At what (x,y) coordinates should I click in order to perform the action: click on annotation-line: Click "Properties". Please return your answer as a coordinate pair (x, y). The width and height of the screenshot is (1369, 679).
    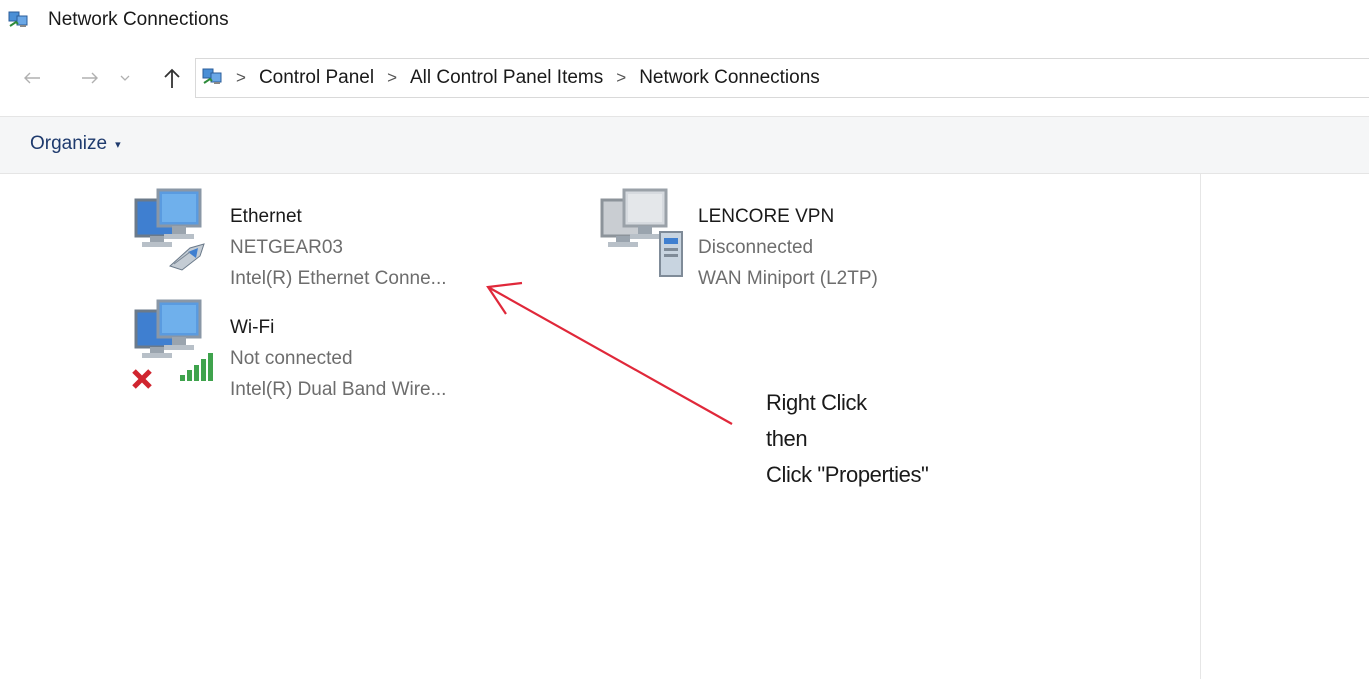
    Looking at the image, I should click on (847, 474).